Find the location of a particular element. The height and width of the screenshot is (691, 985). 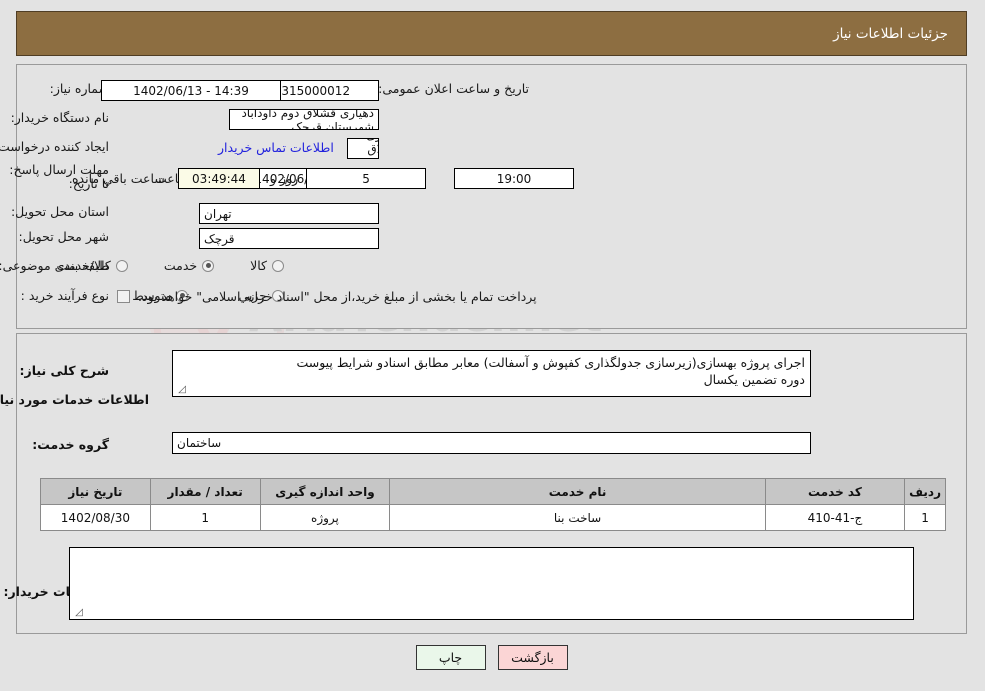

buyer-org-row: نام دستگاه خریدار: is located at coordinates (61, 117).